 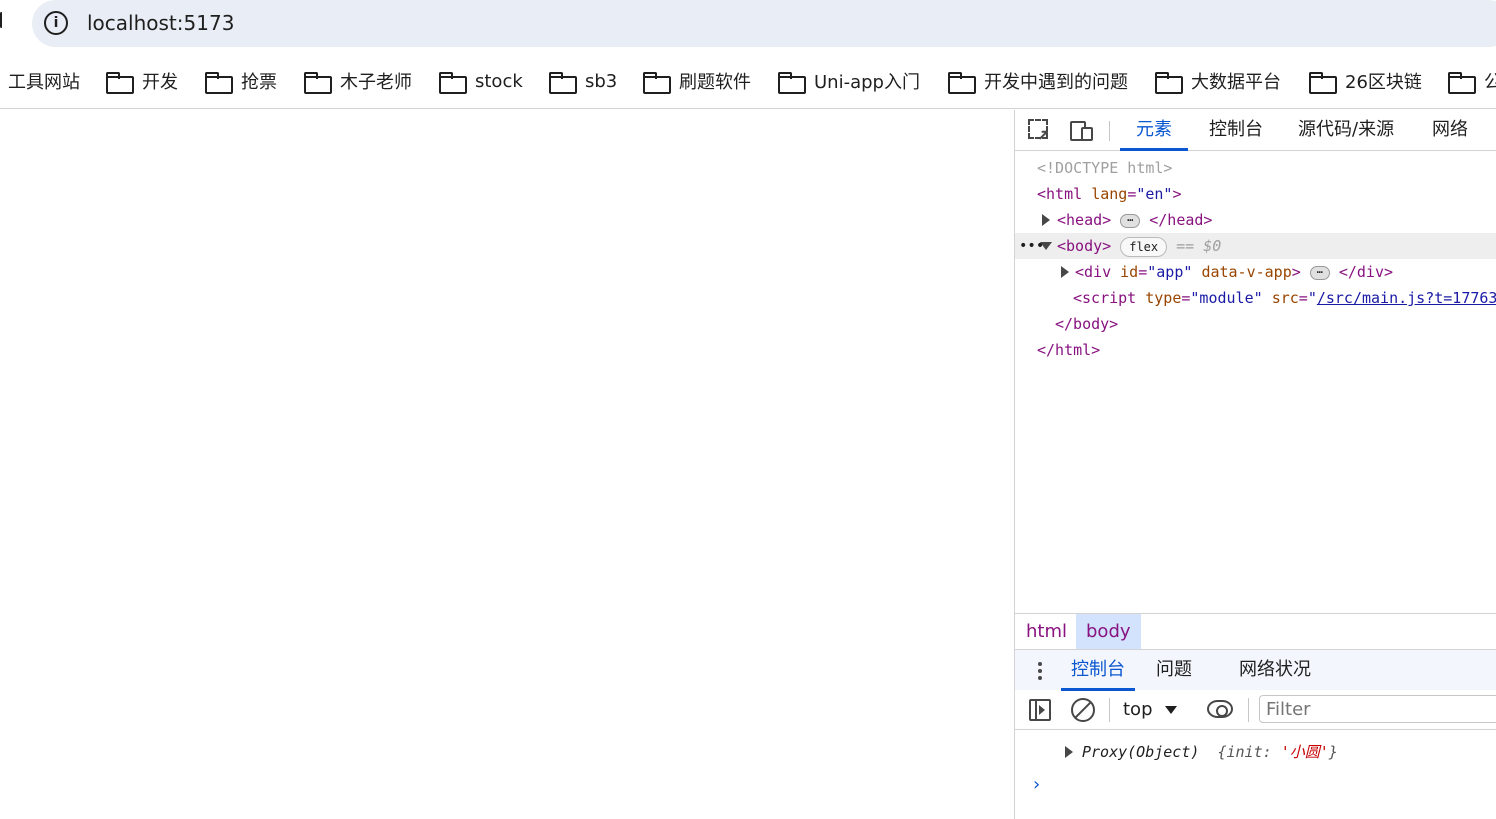 What do you see at coordinates (1060, 194) in the screenshot?
I see `html-open-tag: <html` at bounding box center [1060, 194].